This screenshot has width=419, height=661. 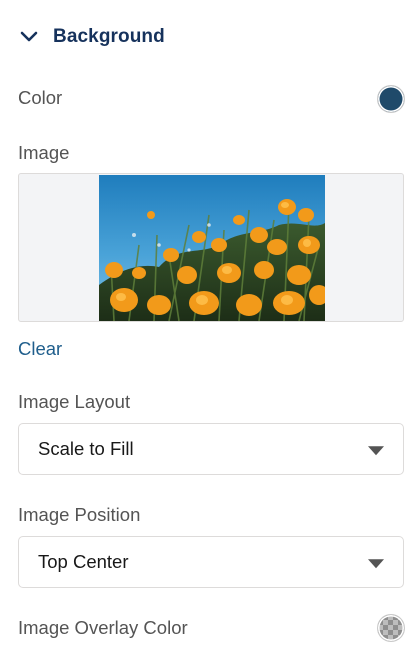 I want to click on clear-image-link: Clear, so click(x=40, y=349).